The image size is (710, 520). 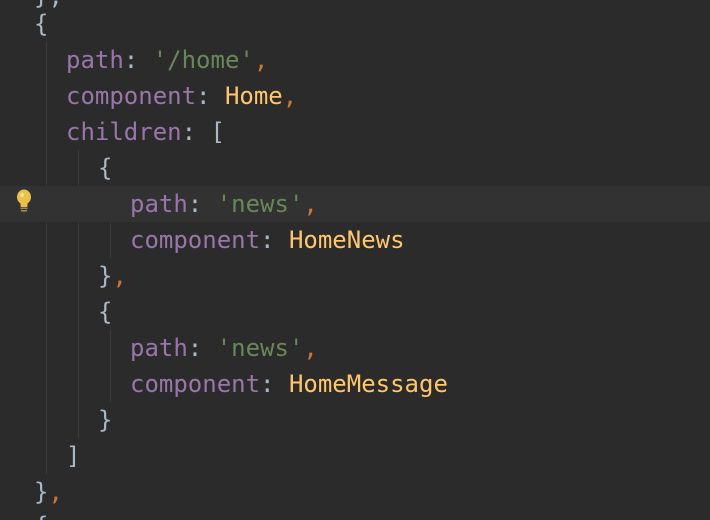 I want to click on code-text: ], so click(x=73, y=456).